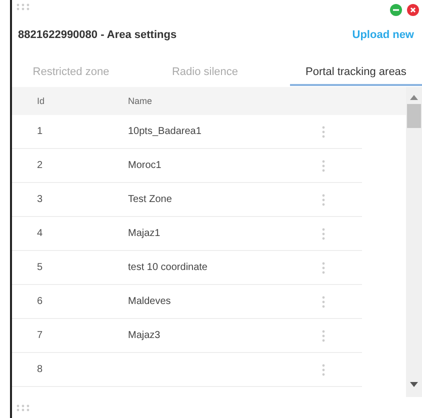 The height and width of the screenshot is (418, 422). What do you see at coordinates (23, 7) in the screenshot?
I see `drag-handle-icon` at bounding box center [23, 7].